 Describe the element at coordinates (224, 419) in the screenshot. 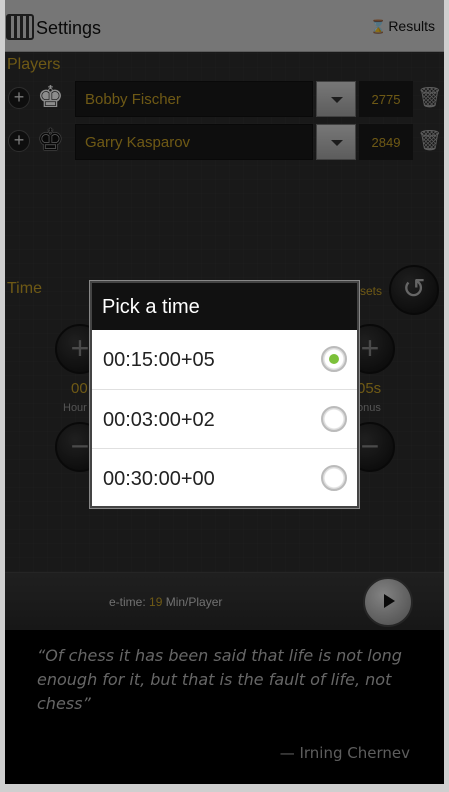

I see `time-option: 00:03:00+02` at that location.